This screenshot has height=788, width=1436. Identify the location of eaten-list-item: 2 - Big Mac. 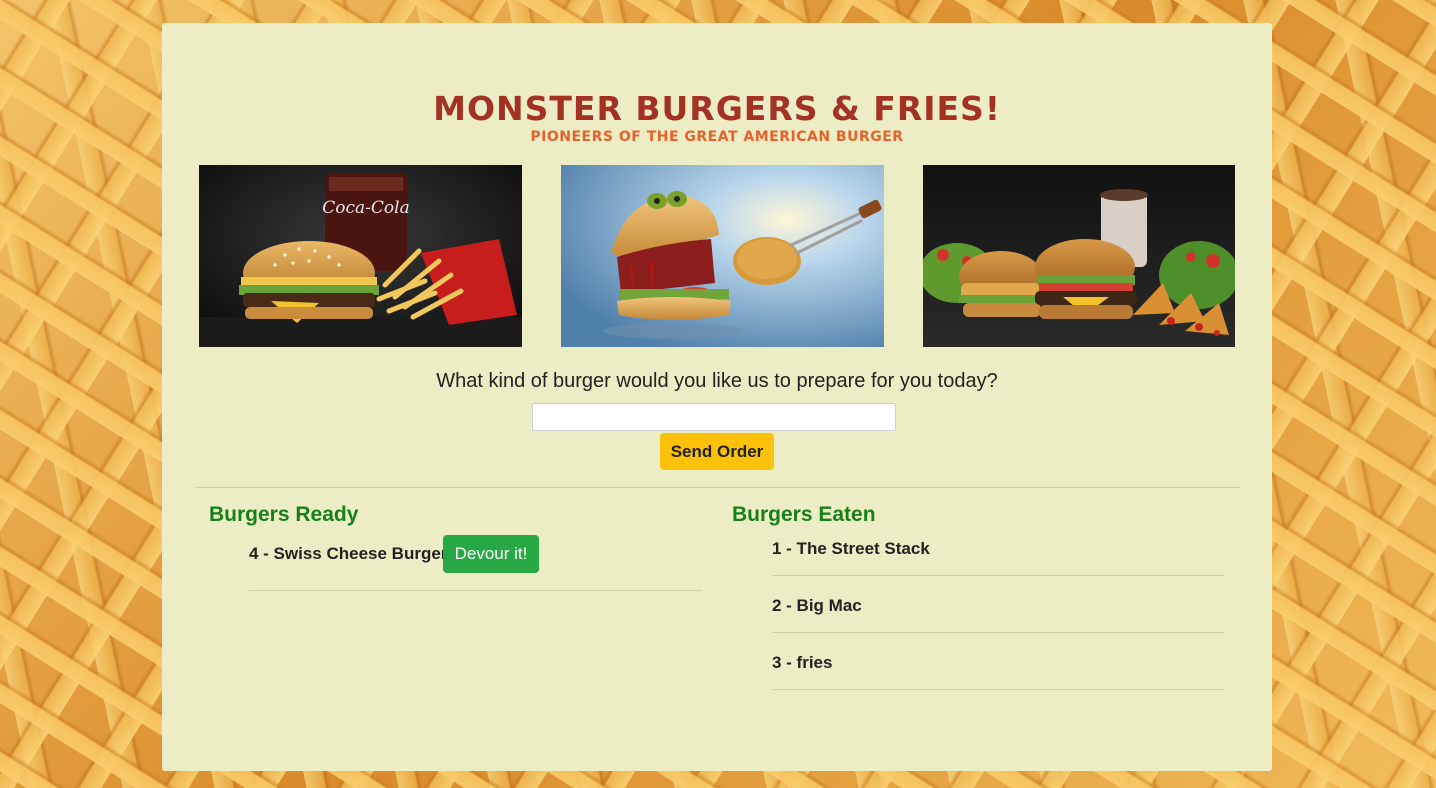
(998, 604).